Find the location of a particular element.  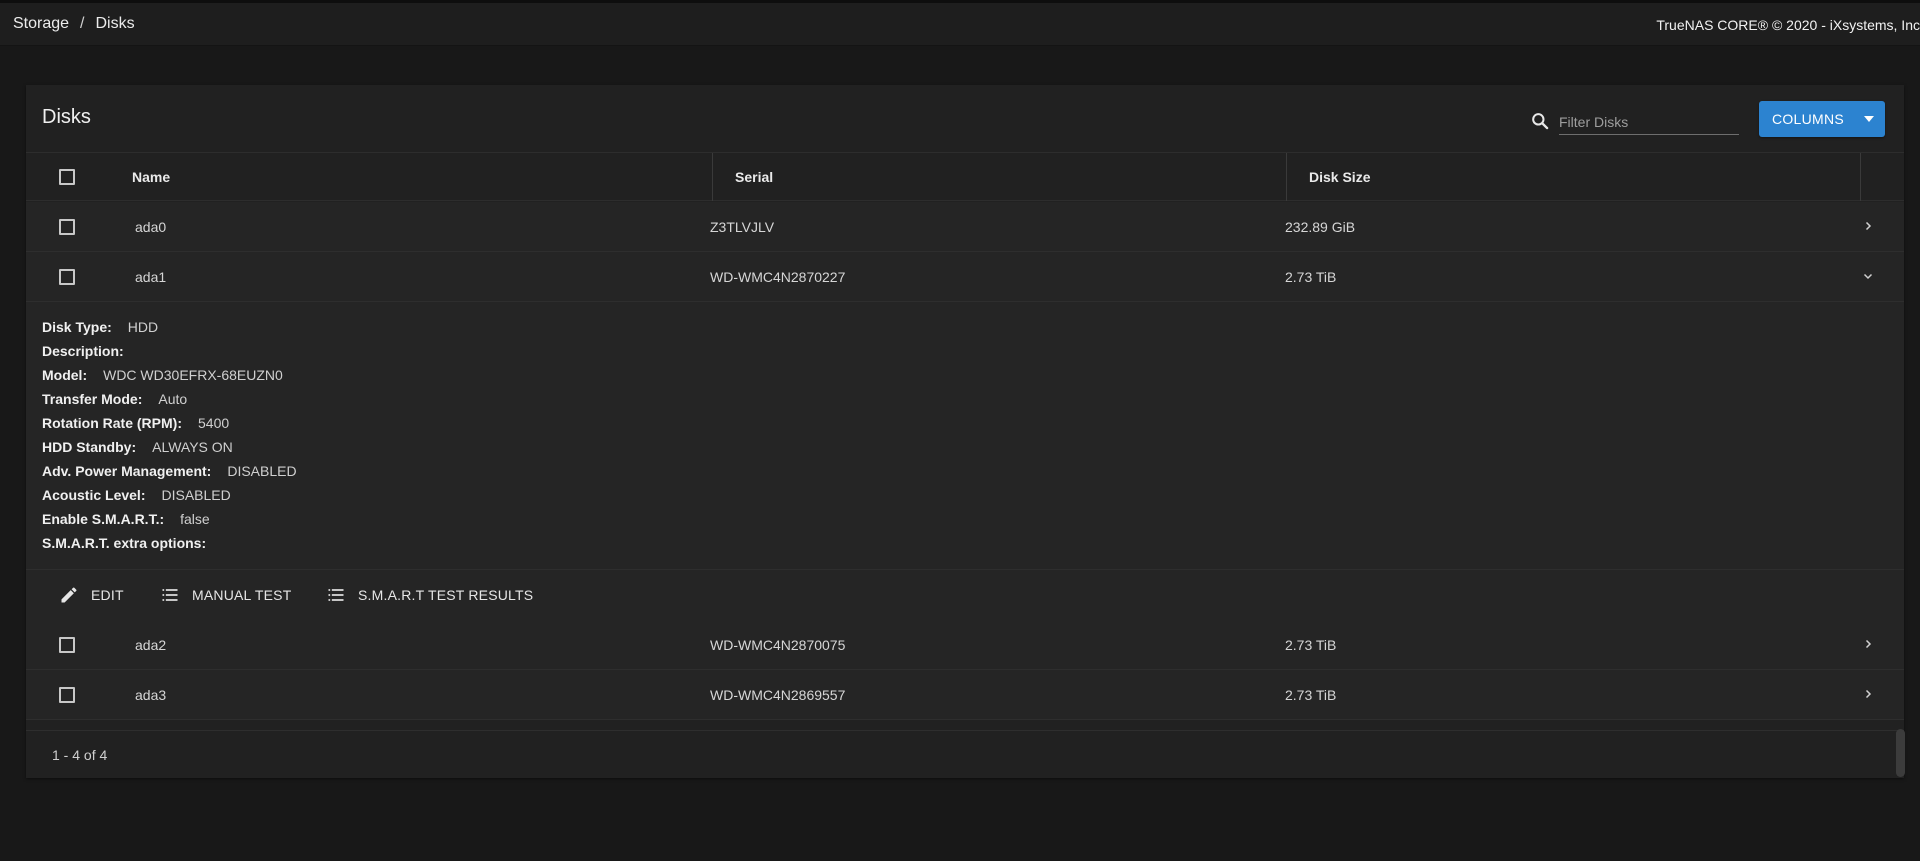

detail-key: Enable S.M.A.R.T.: is located at coordinates (103, 519).